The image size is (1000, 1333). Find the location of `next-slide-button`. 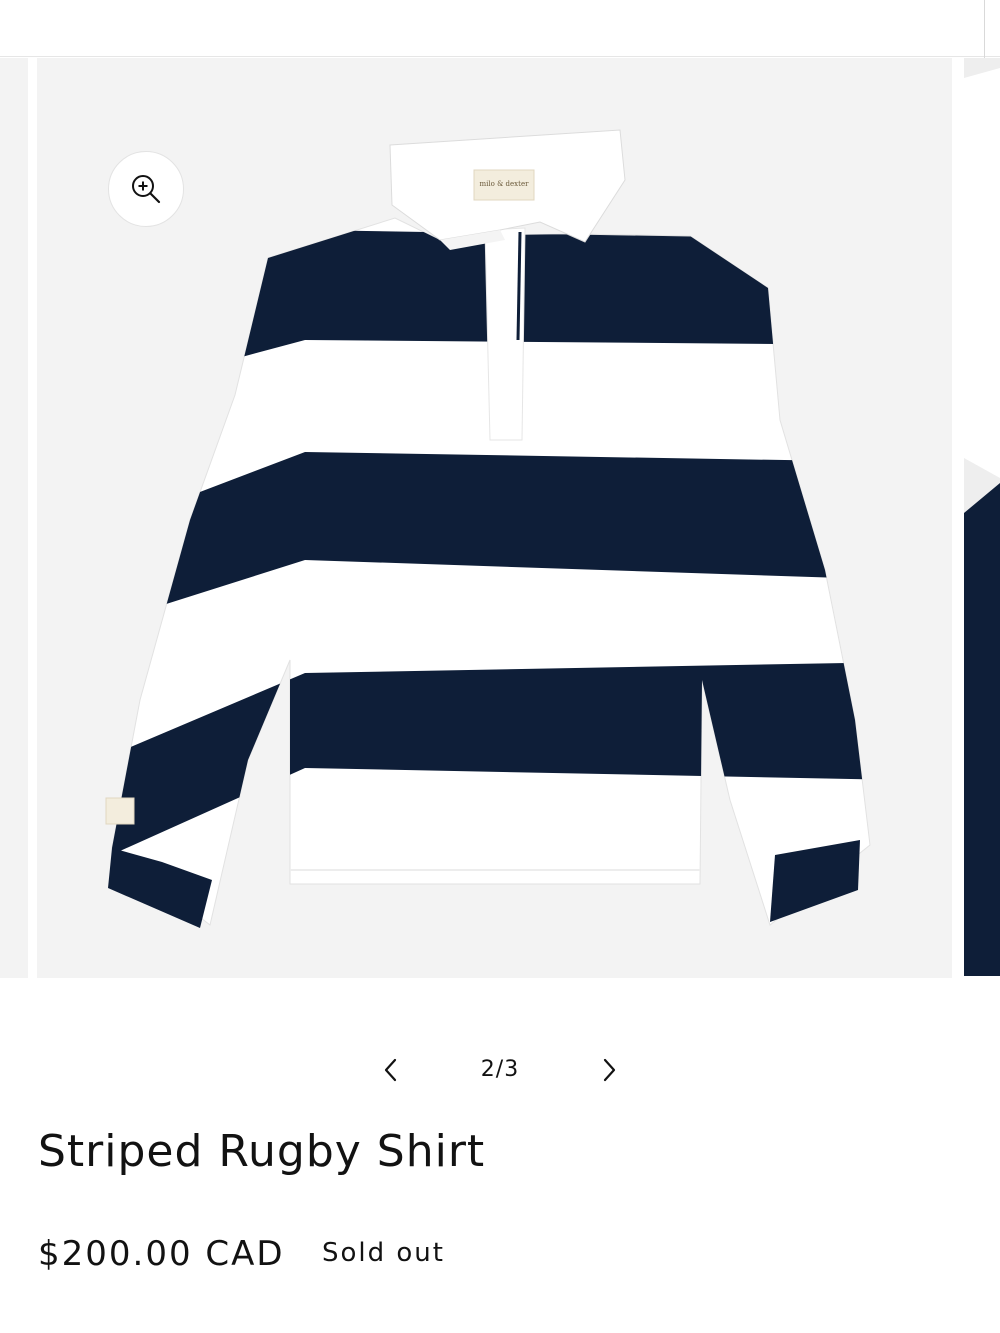

next-slide-button is located at coordinates (609, 1070).